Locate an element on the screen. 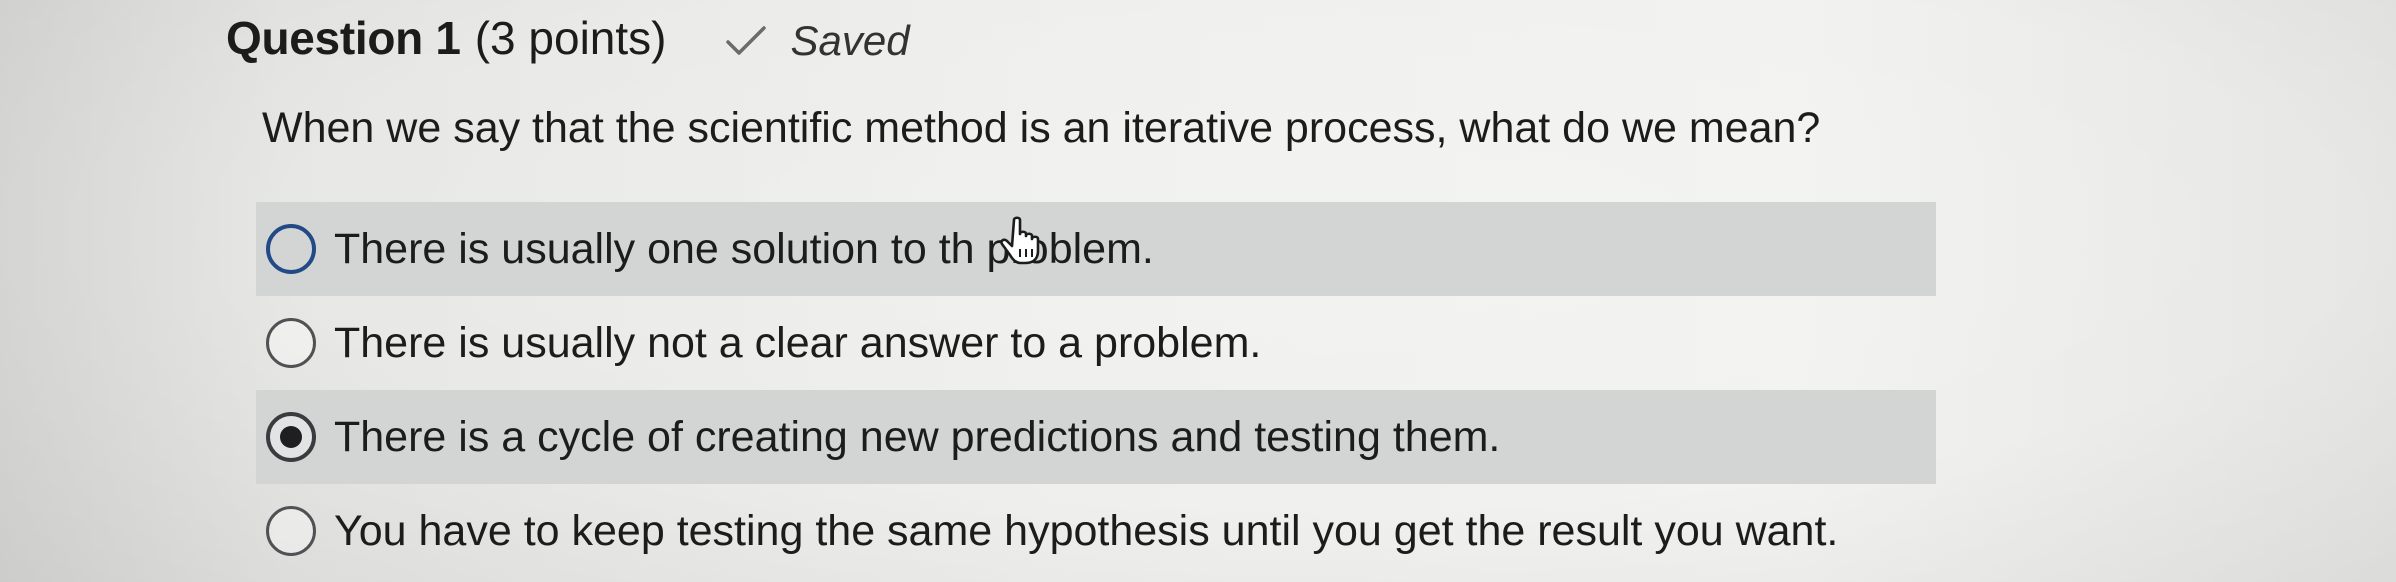 This screenshot has height=582, width=2396. radio-button-selected is located at coordinates (291, 437).